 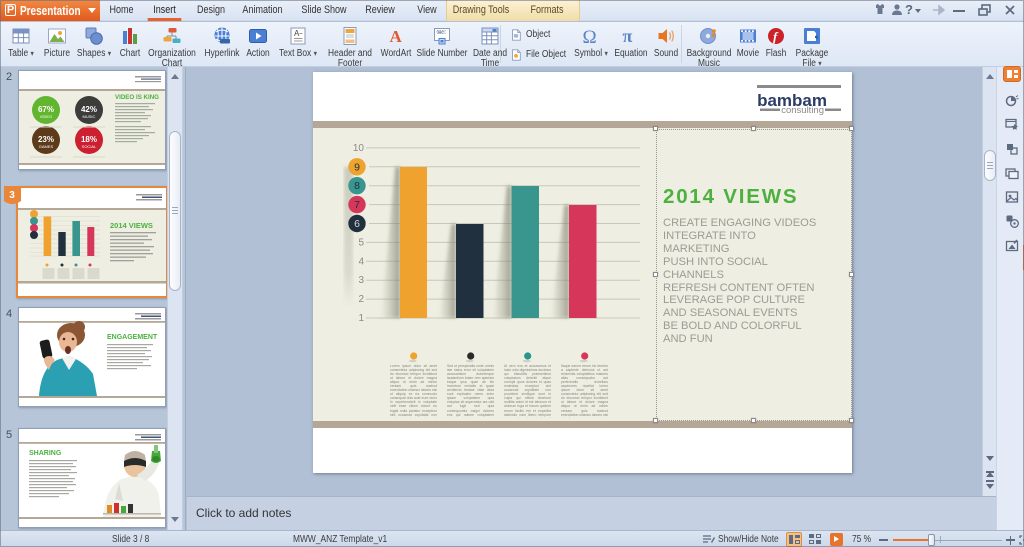 I want to click on svg-text: Ω, so click(x=590, y=36).